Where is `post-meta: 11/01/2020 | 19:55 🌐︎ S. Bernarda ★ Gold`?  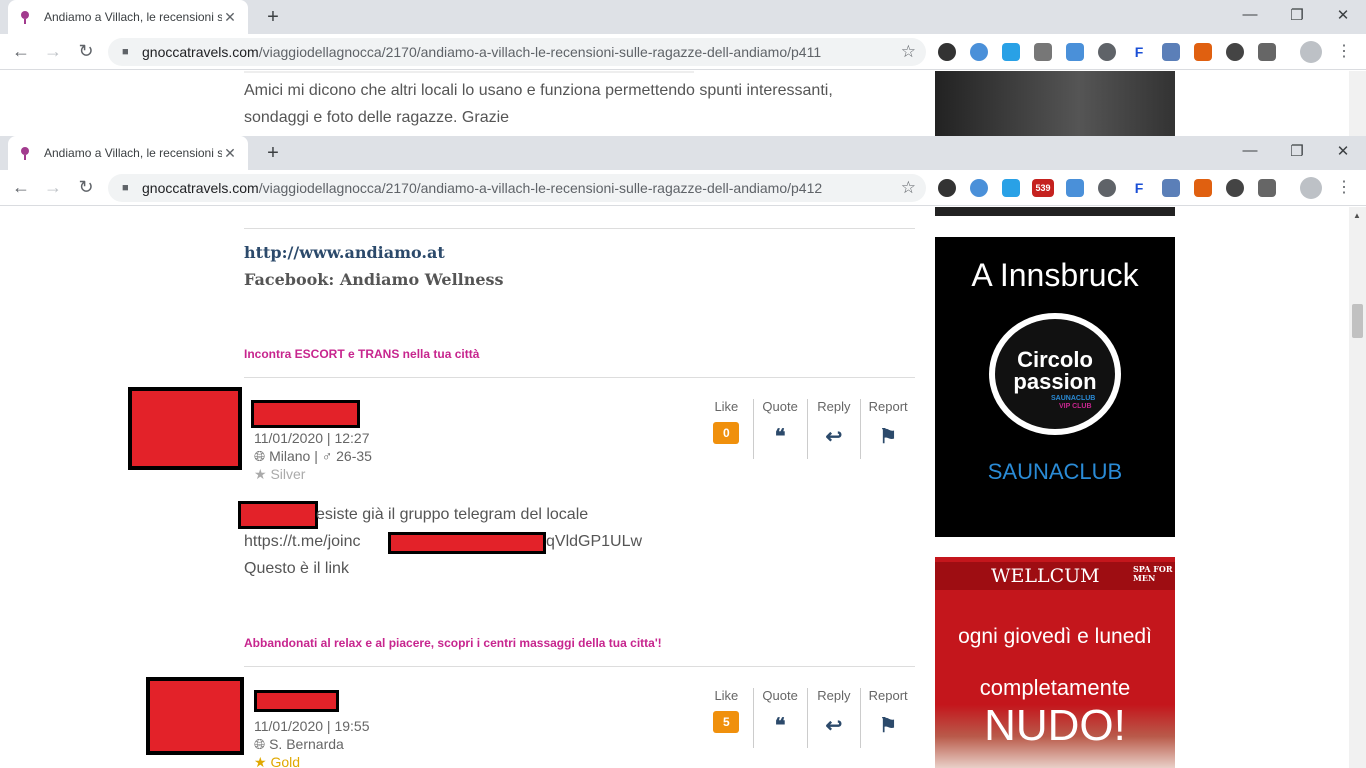 post-meta: 11/01/2020 | 19:55 🌐︎ S. Bernarda ★ Gold is located at coordinates (311, 742).